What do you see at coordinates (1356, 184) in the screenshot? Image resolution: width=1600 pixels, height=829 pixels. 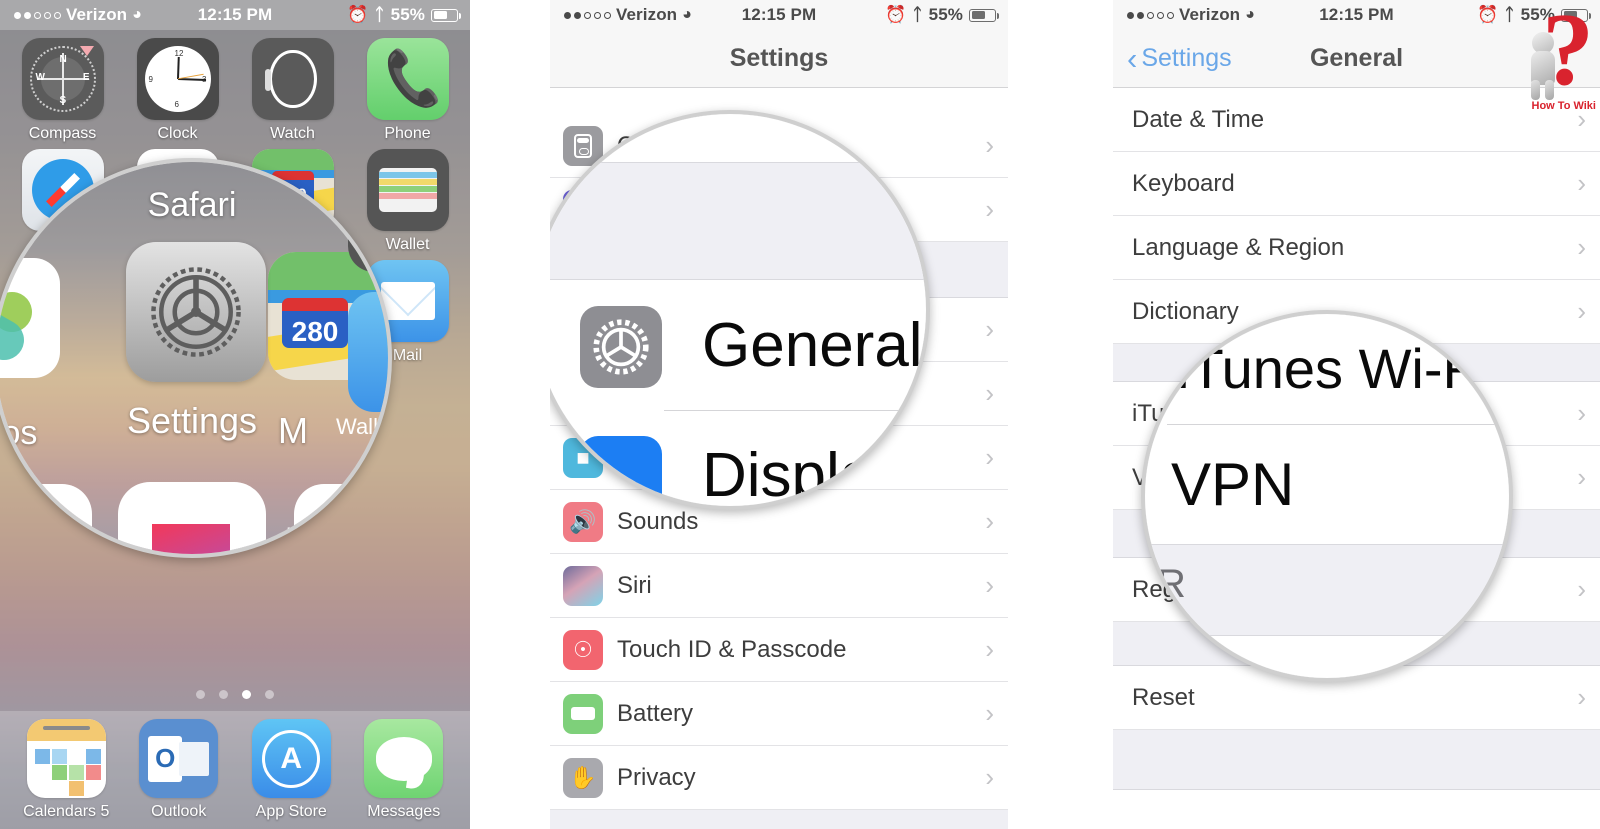 I see `general-row-keyboard: Keyboard ›` at bounding box center [1356, 184].